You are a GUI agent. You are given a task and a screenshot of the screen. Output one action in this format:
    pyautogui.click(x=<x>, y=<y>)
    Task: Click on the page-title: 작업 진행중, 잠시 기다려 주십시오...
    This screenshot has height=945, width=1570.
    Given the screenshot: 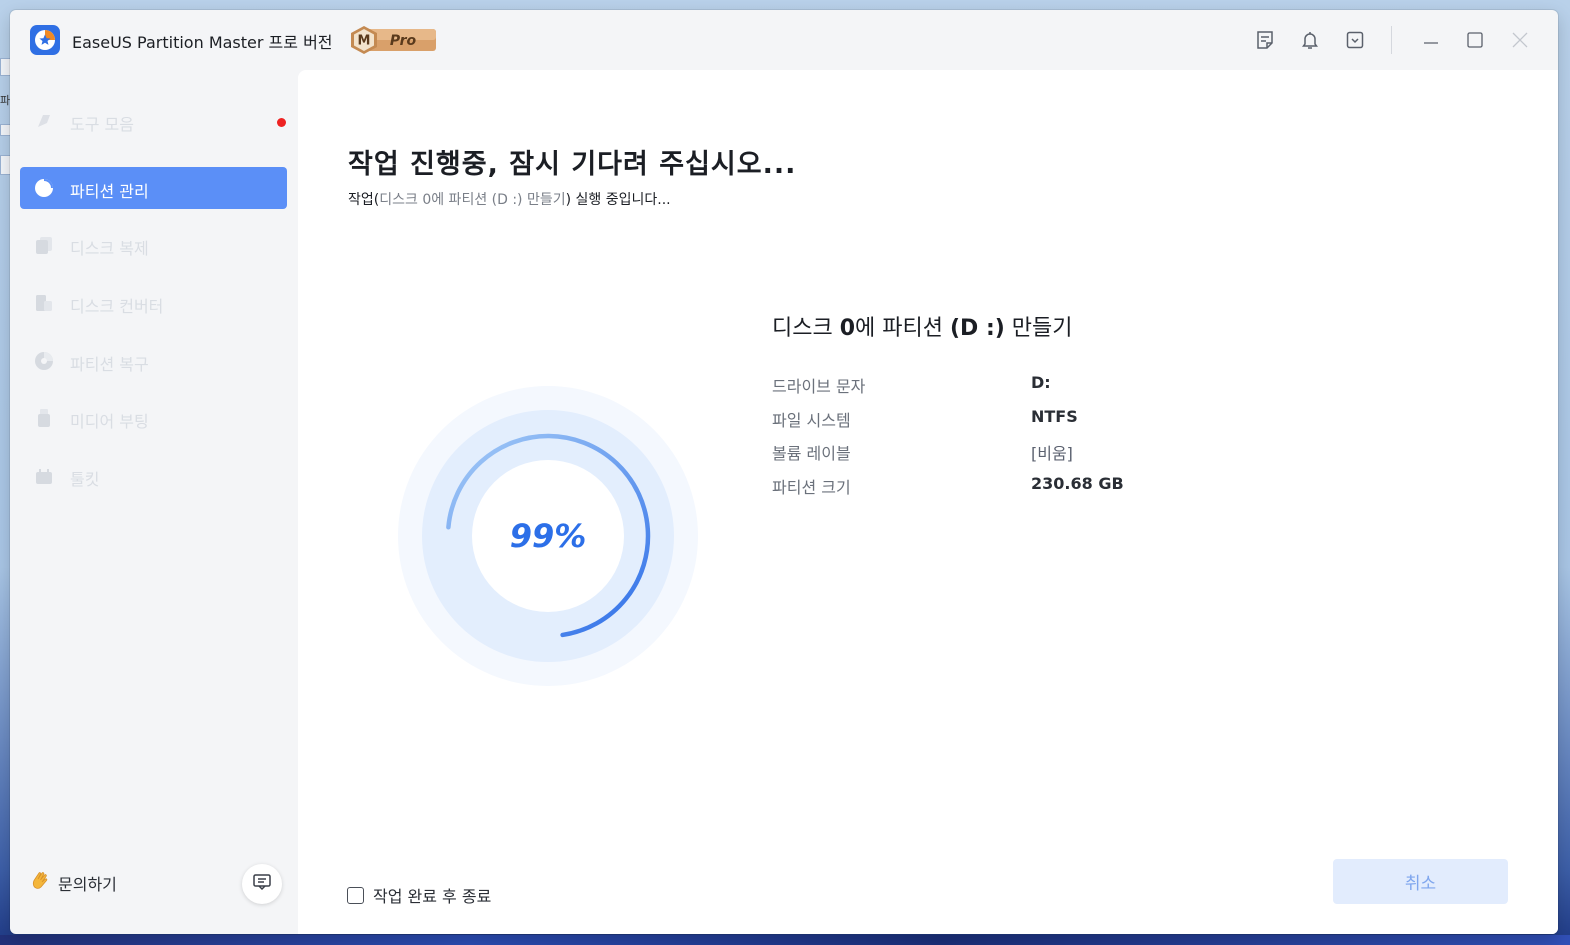 What is the action you would take?
    pyautogui.click(x=572, y=164)
    